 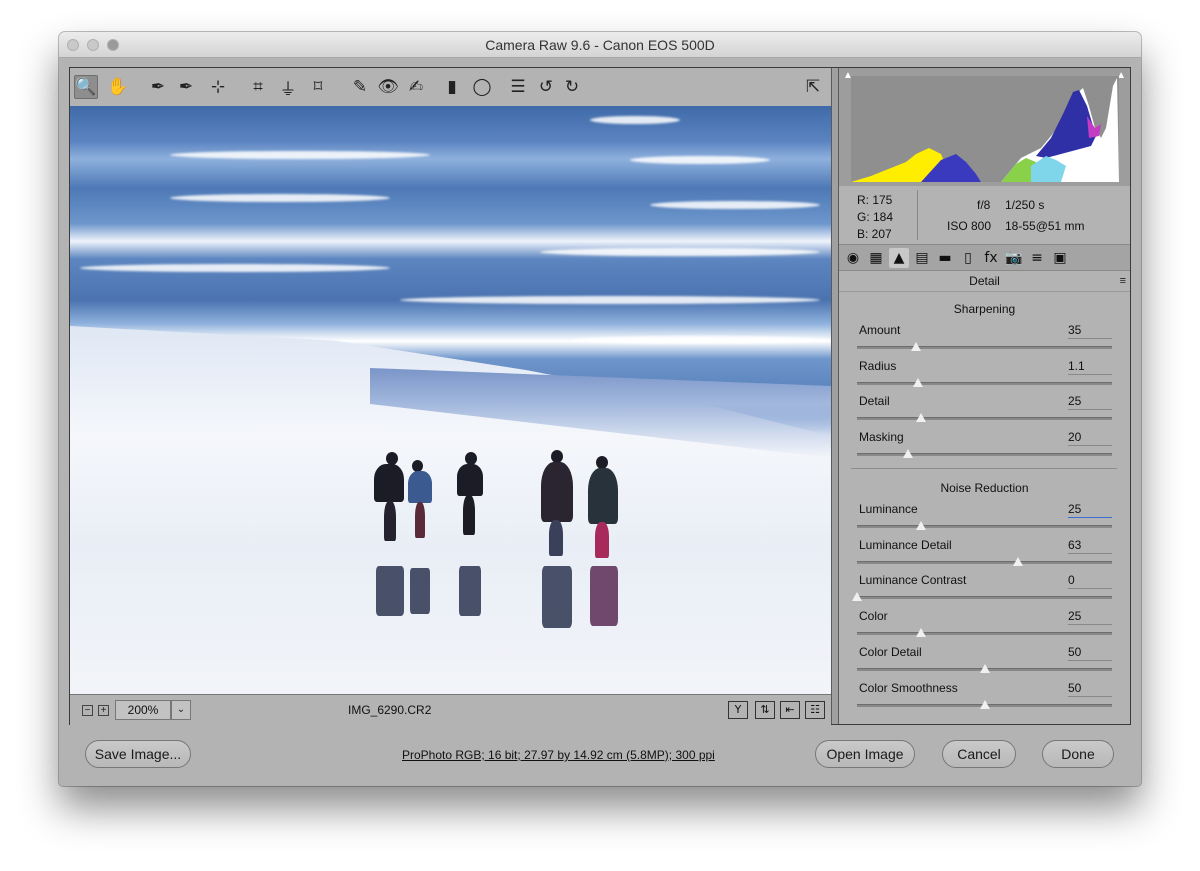 What do you see at coordinates (1090, 617) in the screenshot?
I see `color-value-field: 25` at bounding box center [1090, 617].